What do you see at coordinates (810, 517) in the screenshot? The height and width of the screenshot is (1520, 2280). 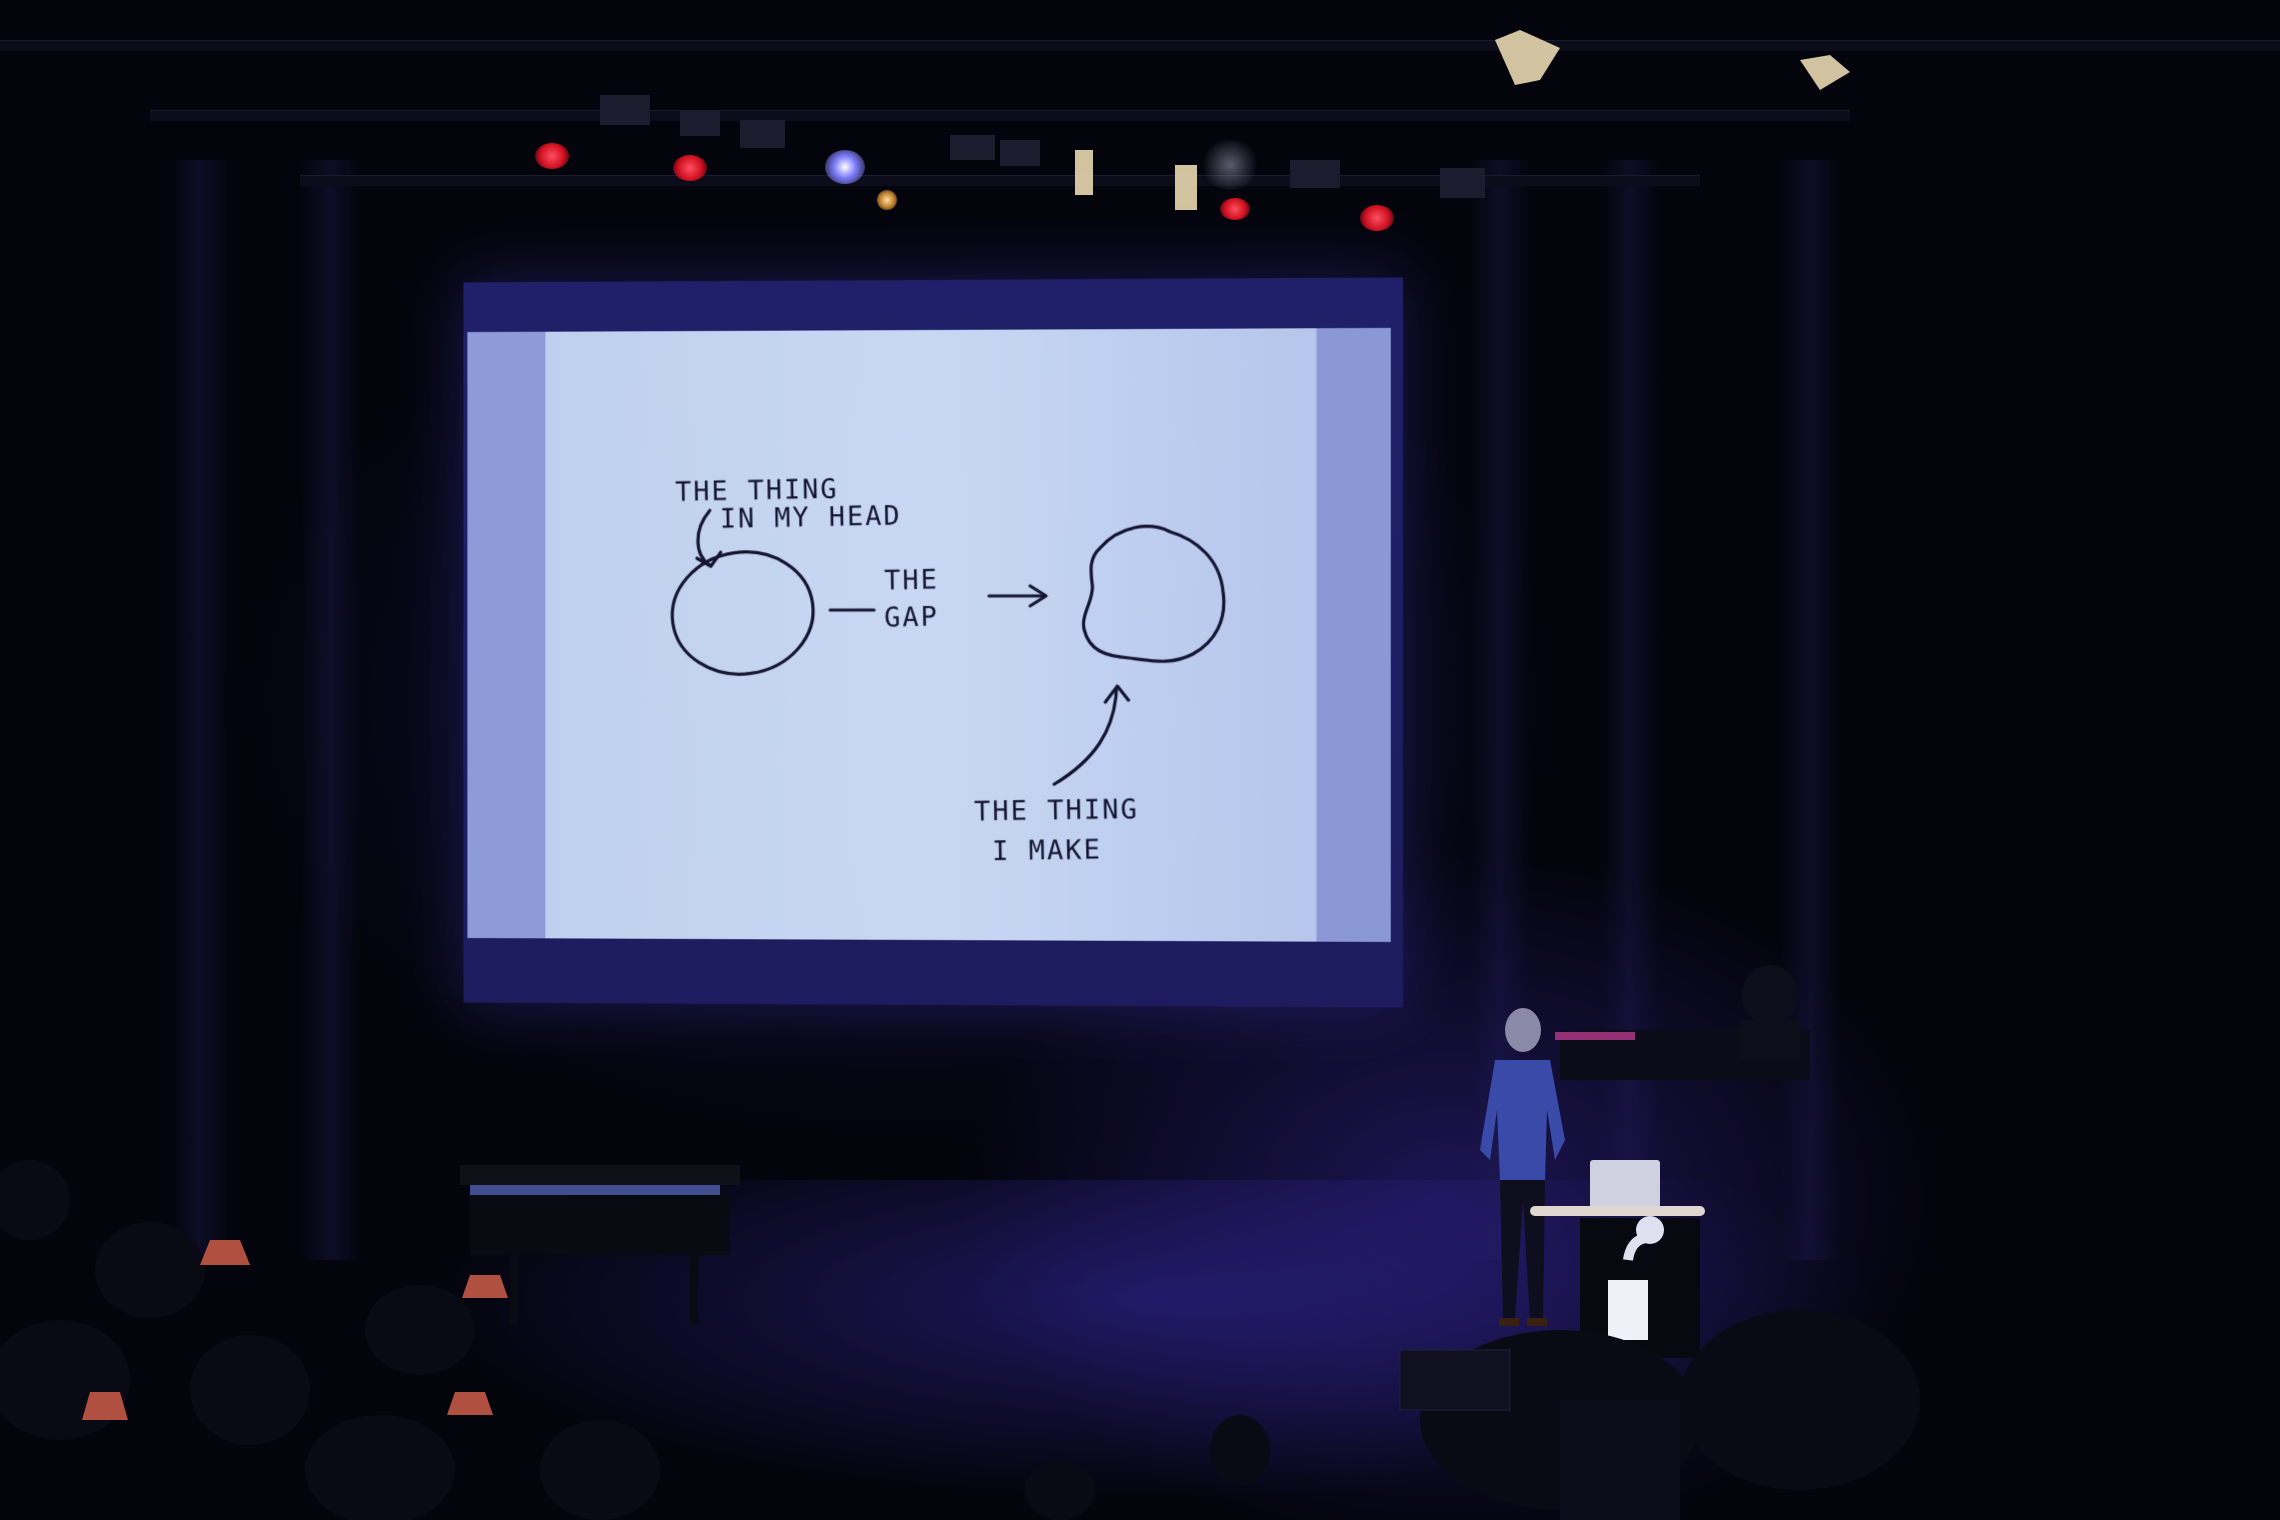 I see `label-head-line2: IN MY HEAD` at bounding box center [810, 517].